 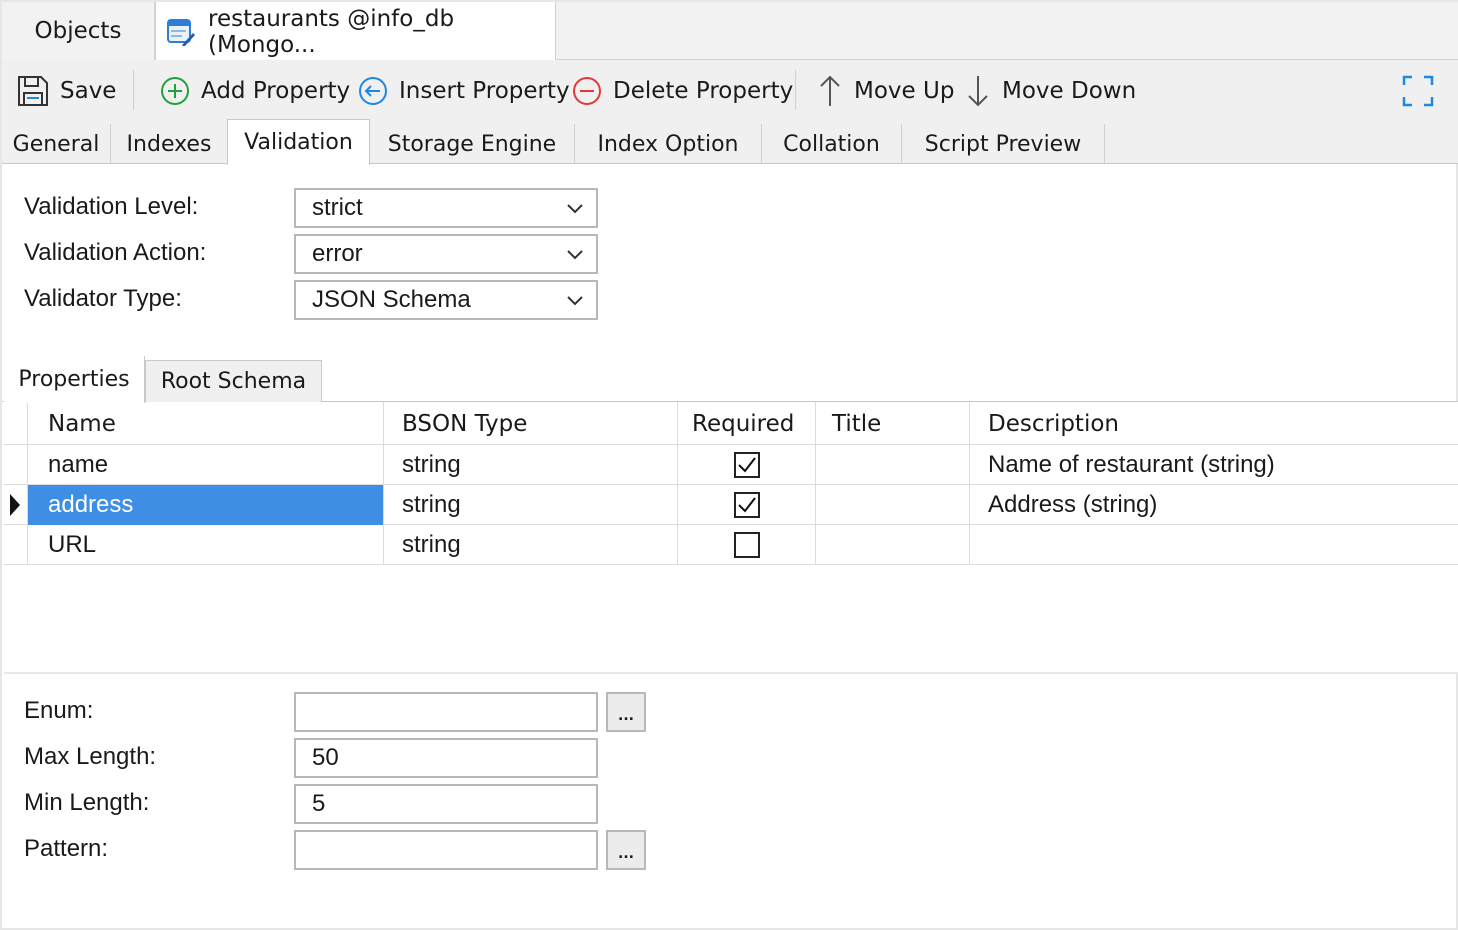 I want to click on table-row: URL string, so click(x=731, y=545).